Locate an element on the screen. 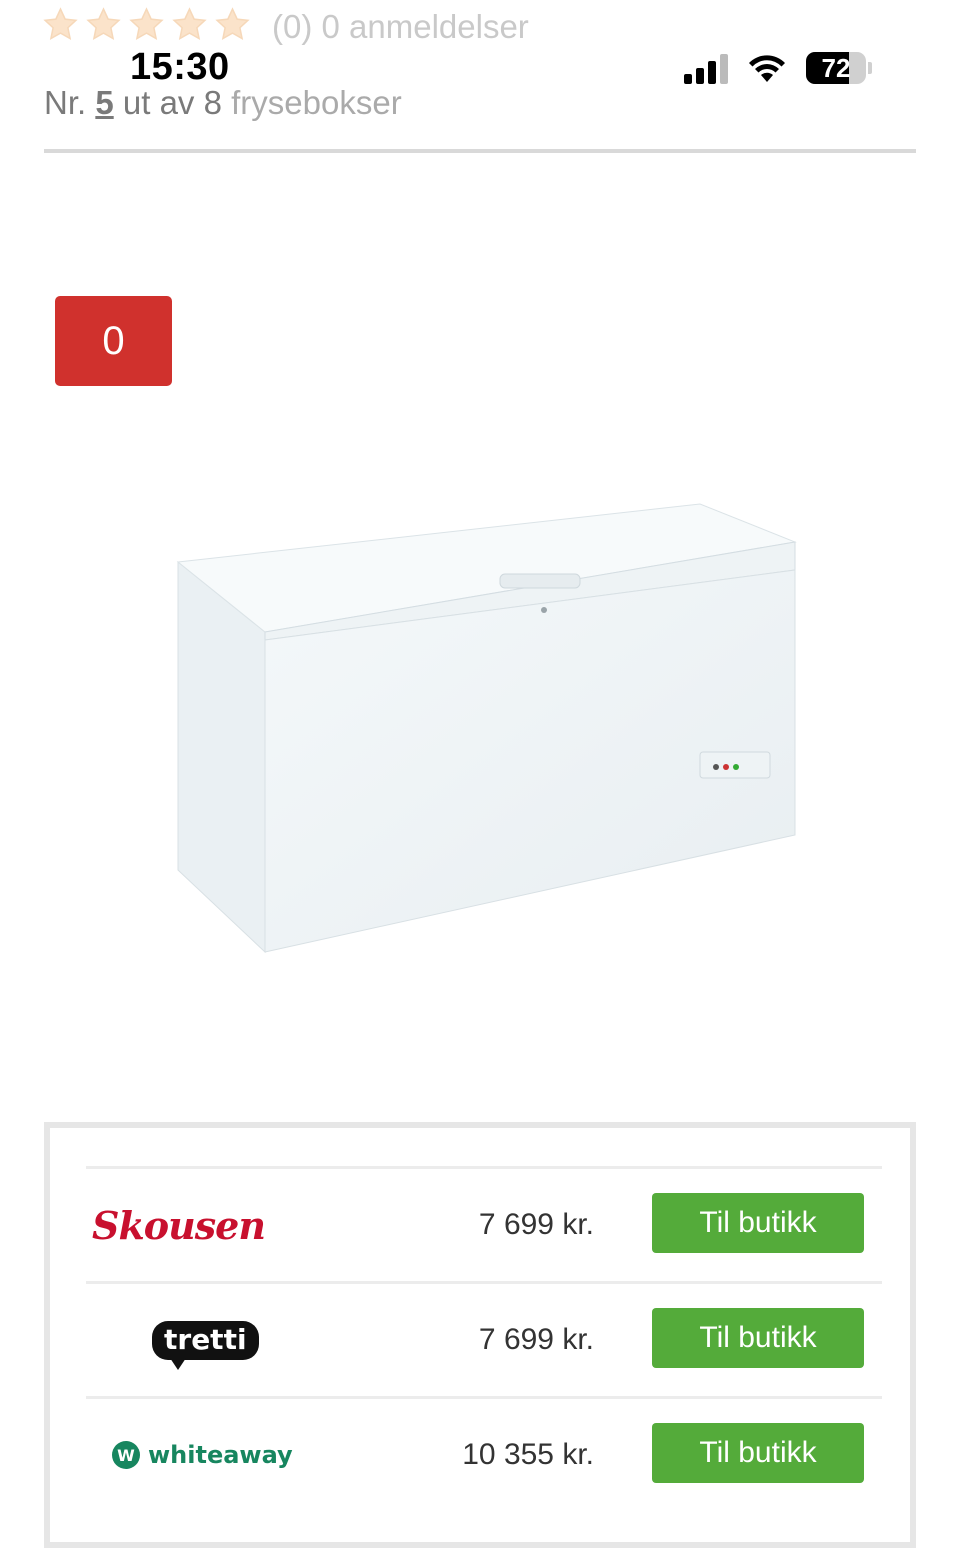 This screenshot has height=1567, width=960. battery-level: 72 is located at coordinates (836, 68).